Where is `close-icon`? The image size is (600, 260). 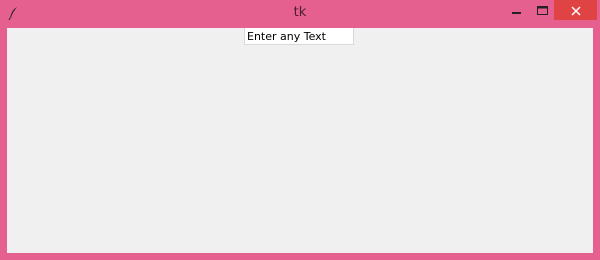 close-icon is located at coordinates (576, 10).